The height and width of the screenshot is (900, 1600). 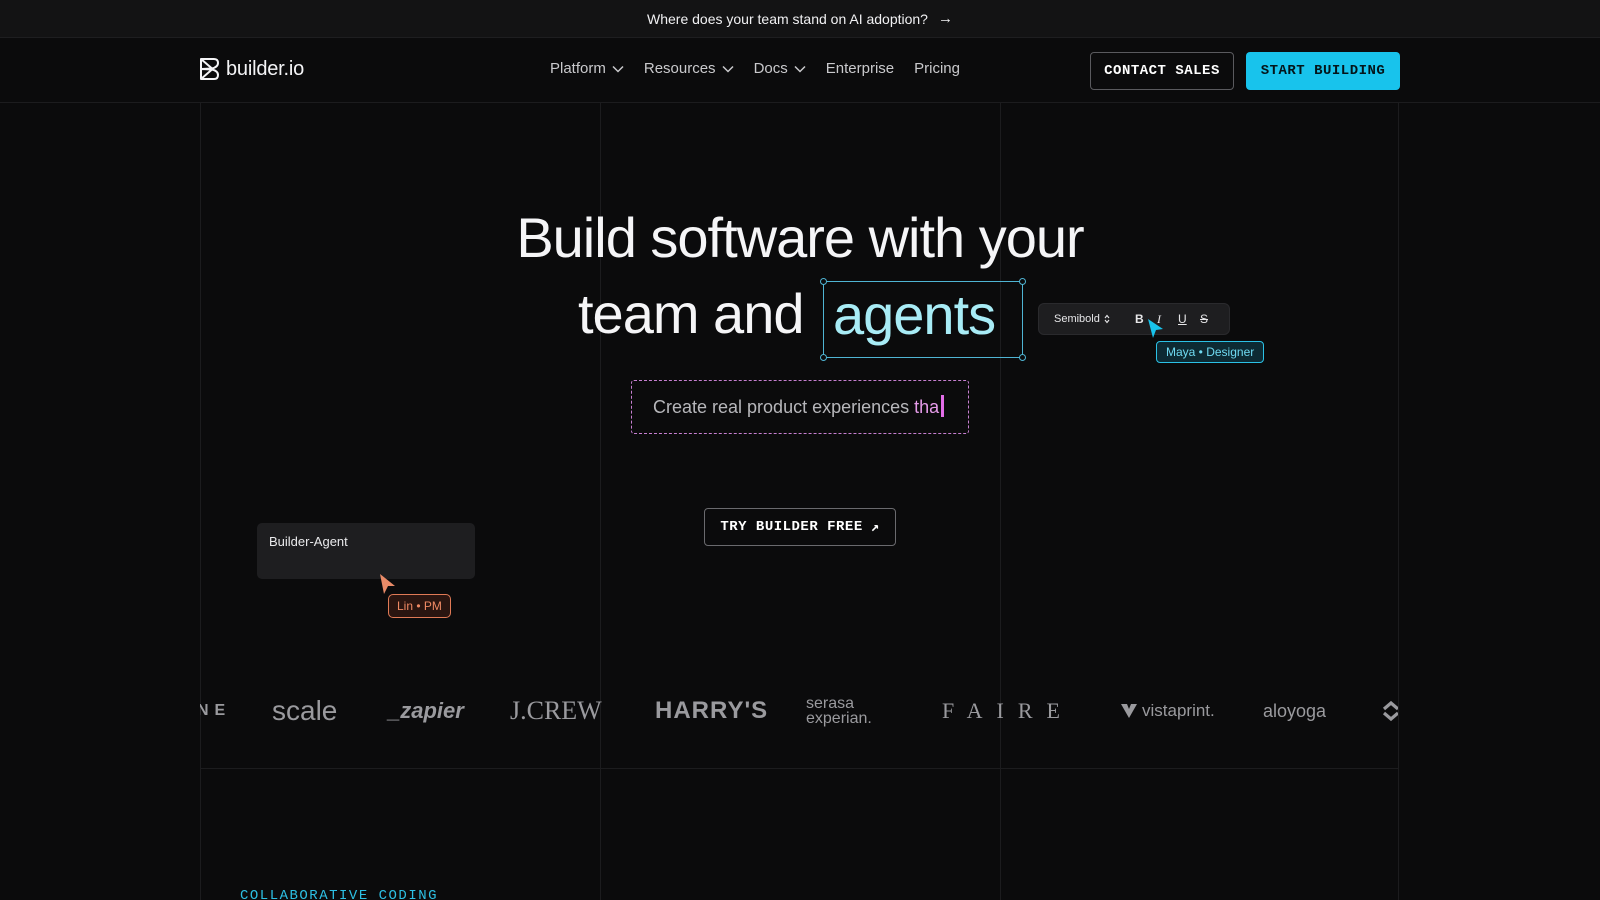 What do you see at coordinates (791, 527) in the screenshot?
I see `try-builder-label: TRY BUILDER FREE` at bounding box center [791, 527].